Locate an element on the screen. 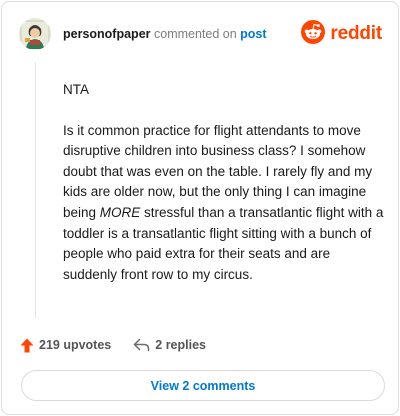 The height and width of the screenshot is (416, 400). comment-meta: personofpaper commented on post is located at coordinates (165, 34).